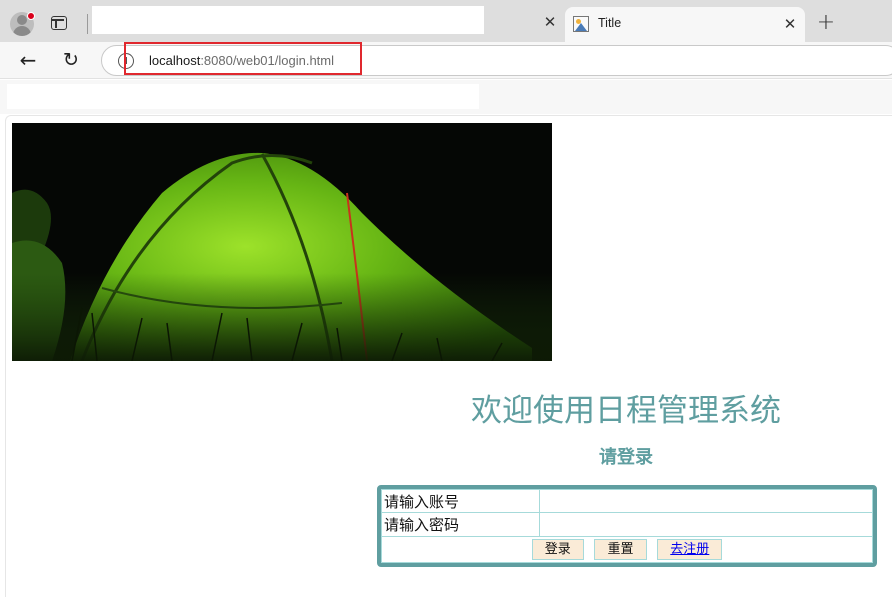  I want to click on tab-strip: ✕ Title ✕ +, so click(446, 21).